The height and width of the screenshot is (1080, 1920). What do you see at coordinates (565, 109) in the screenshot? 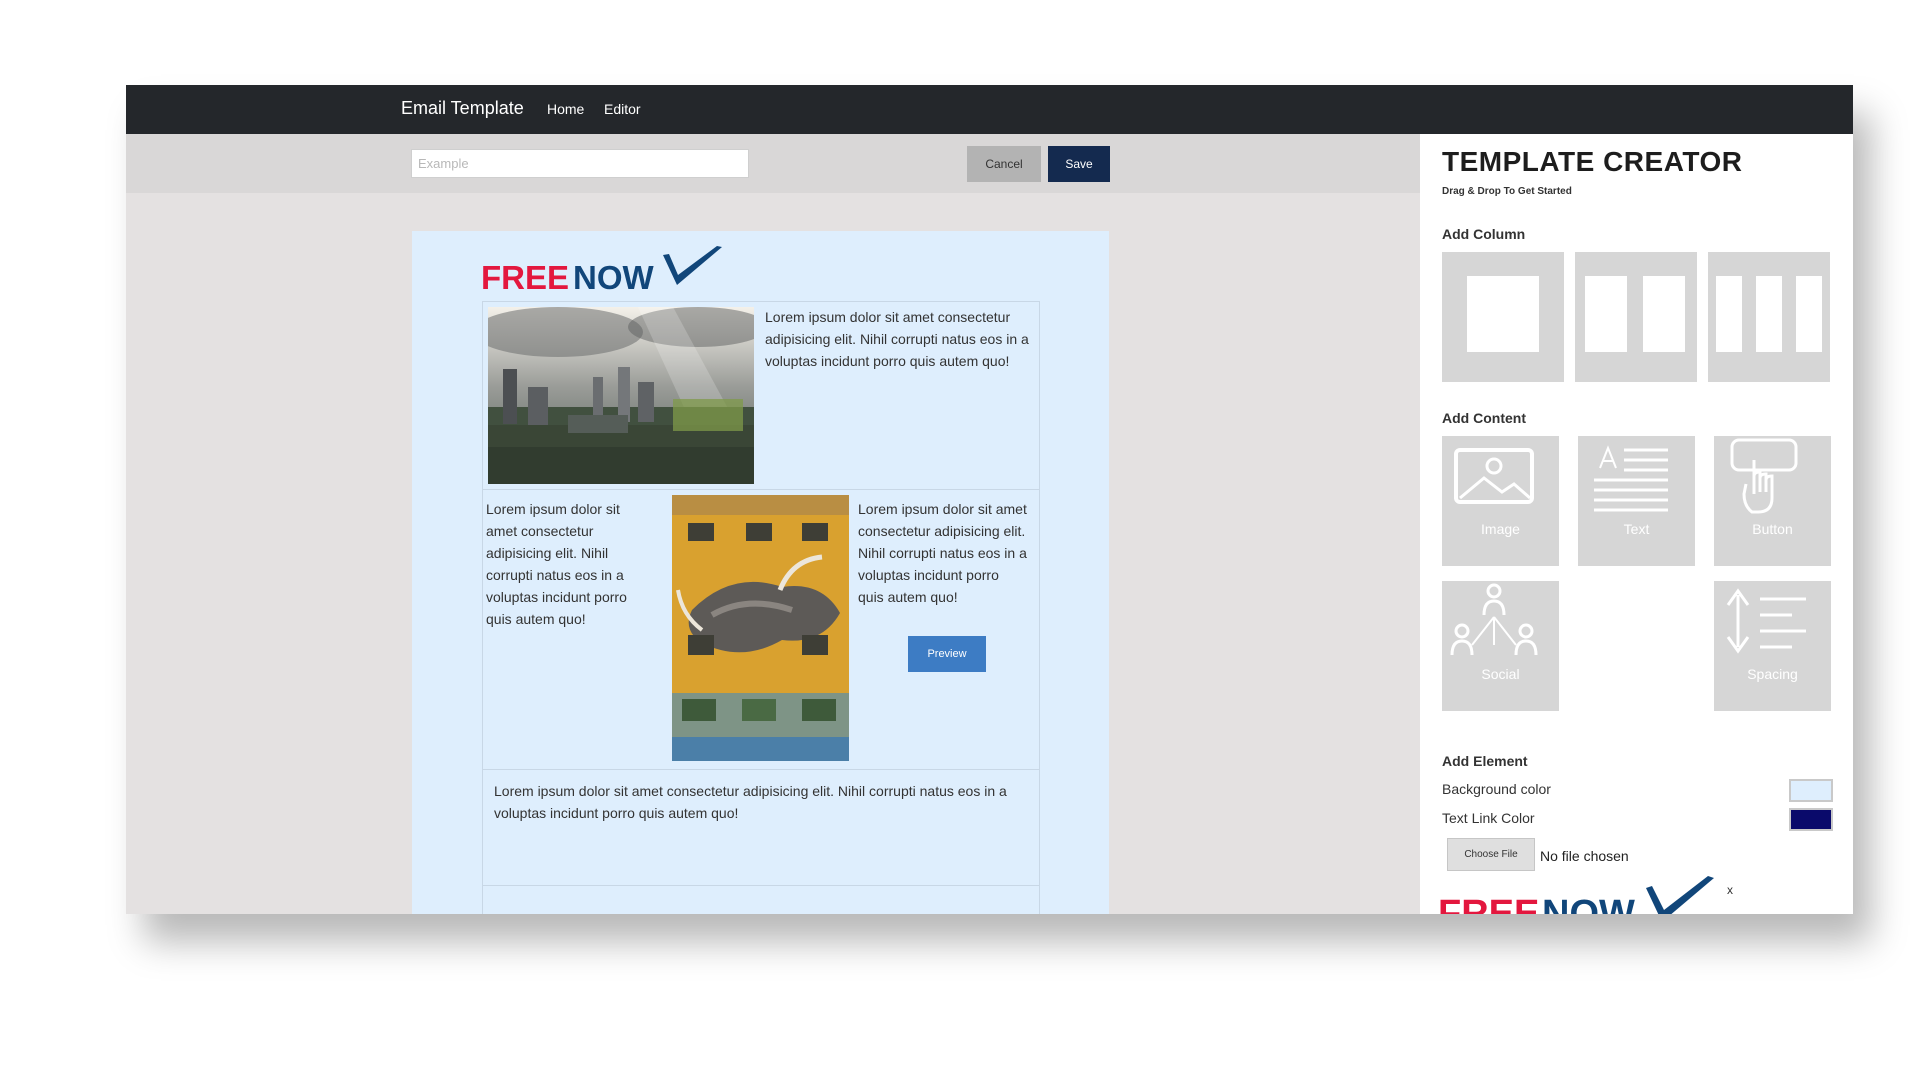
I see `nav-link-home: Home` at bounding box center [565, 109].